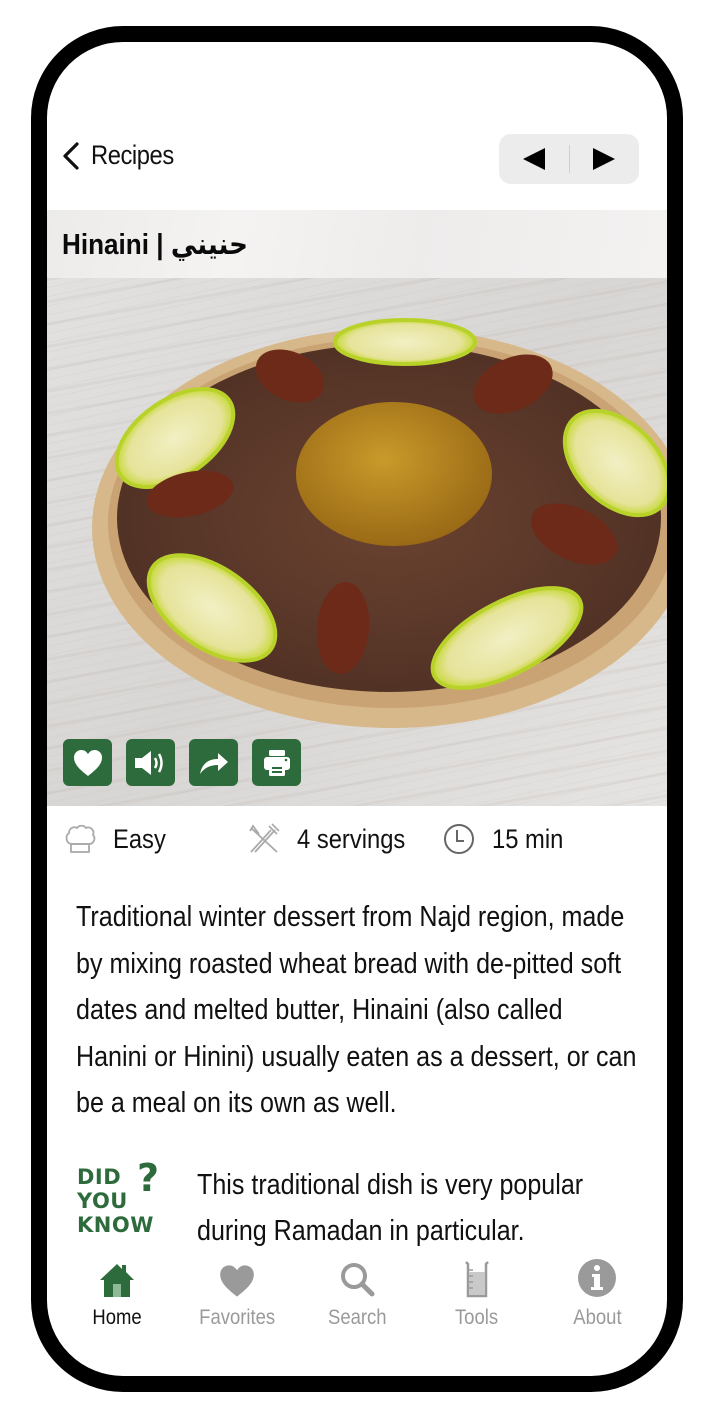 The image size is (710, 1409). I want to click on tab-label: Home, so click(117, 1317).